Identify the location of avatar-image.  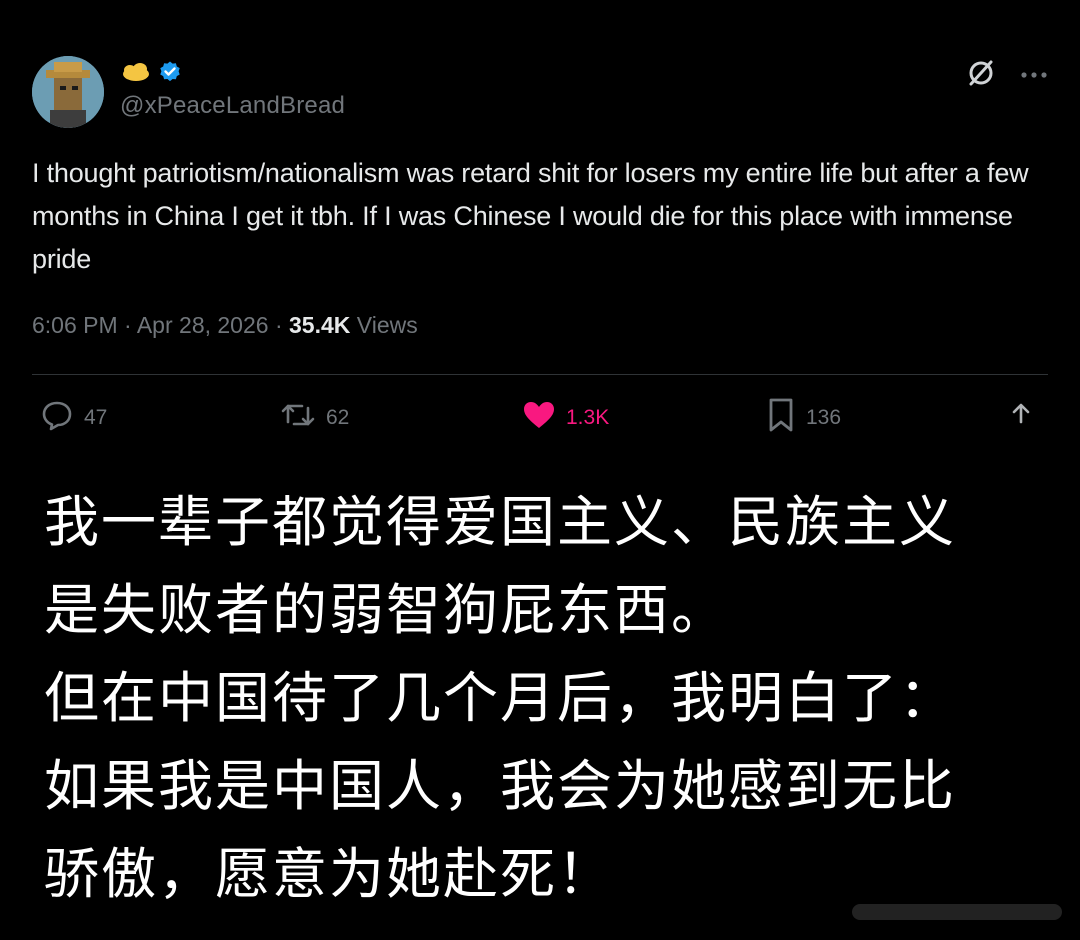
(68, 92).